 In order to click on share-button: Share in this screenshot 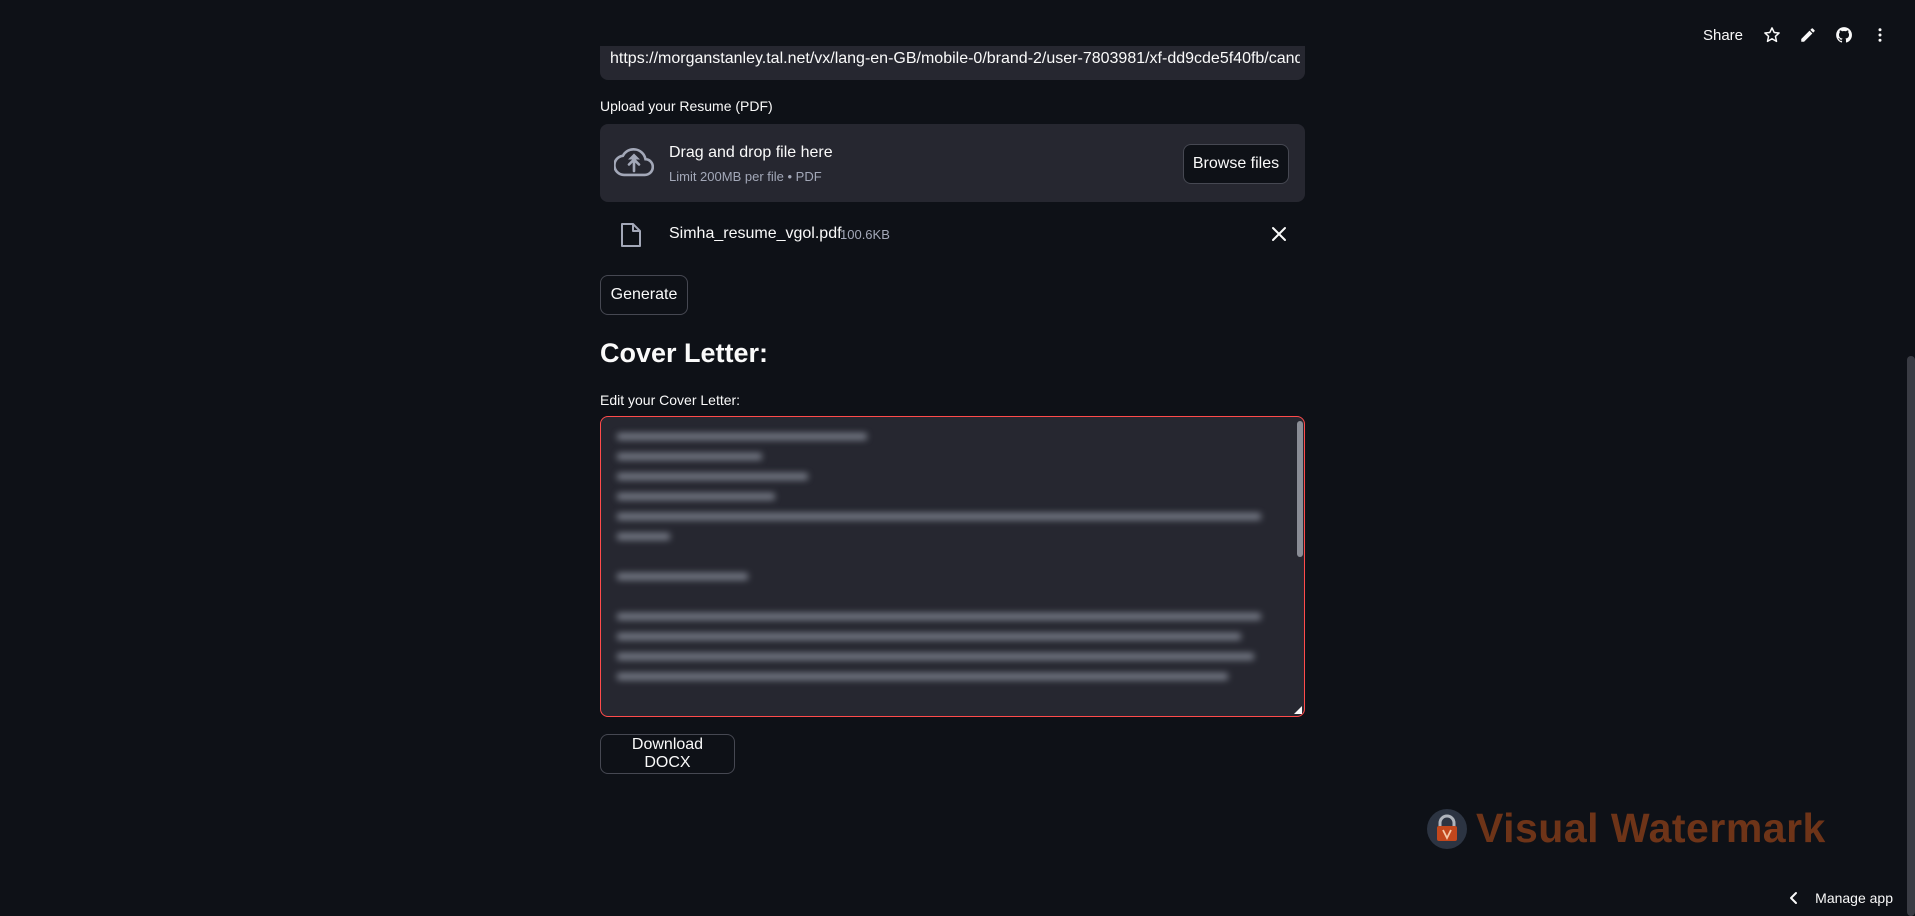, I will do `click(1723, 35)`.